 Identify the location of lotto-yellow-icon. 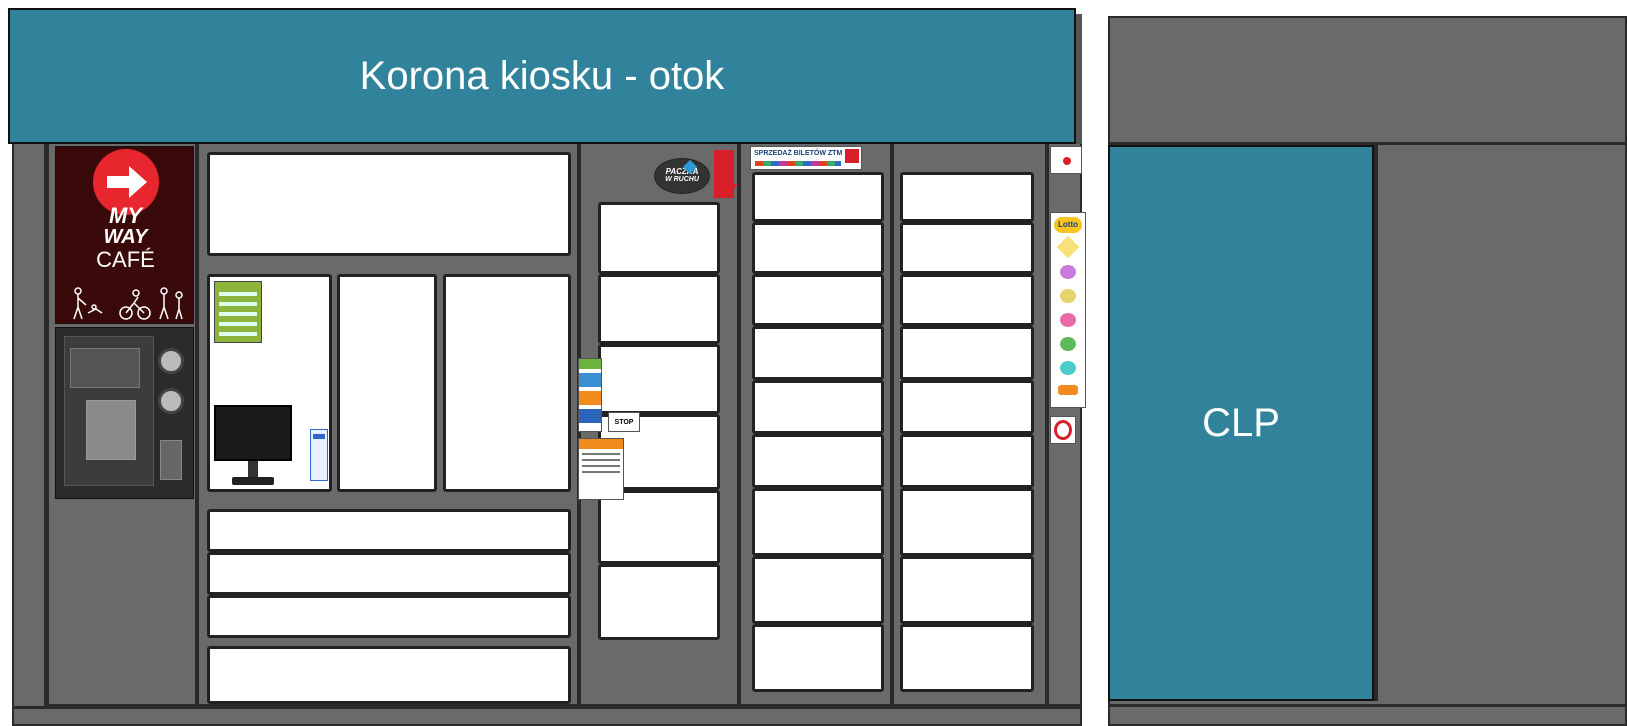
(1068, 296).